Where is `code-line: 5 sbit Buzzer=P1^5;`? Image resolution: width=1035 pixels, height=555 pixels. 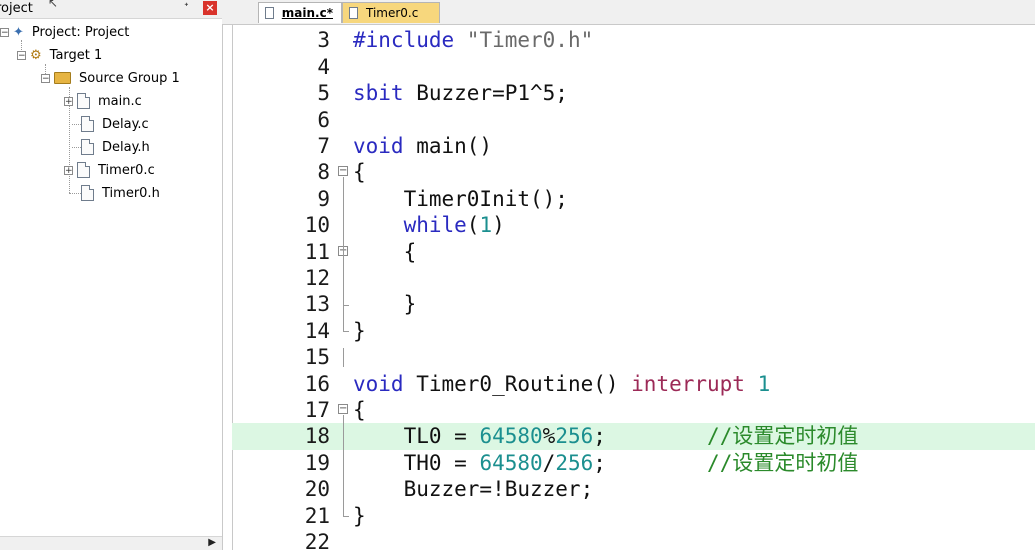
code-line: 5 sbit Buzzer=P1^5; is located at coordinates (633, 93).